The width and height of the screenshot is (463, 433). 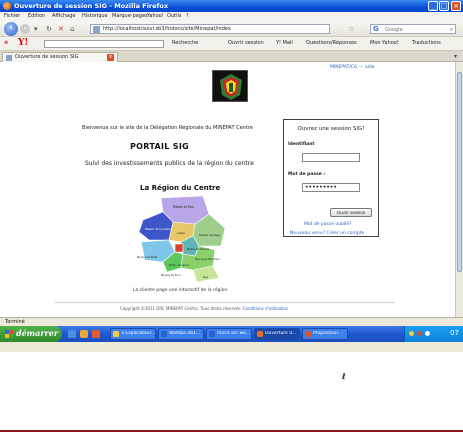 What do you see at coordinates (427, 333) in the screenshot?
I see `tray-volume-icon` at bounding box center [427, 333].